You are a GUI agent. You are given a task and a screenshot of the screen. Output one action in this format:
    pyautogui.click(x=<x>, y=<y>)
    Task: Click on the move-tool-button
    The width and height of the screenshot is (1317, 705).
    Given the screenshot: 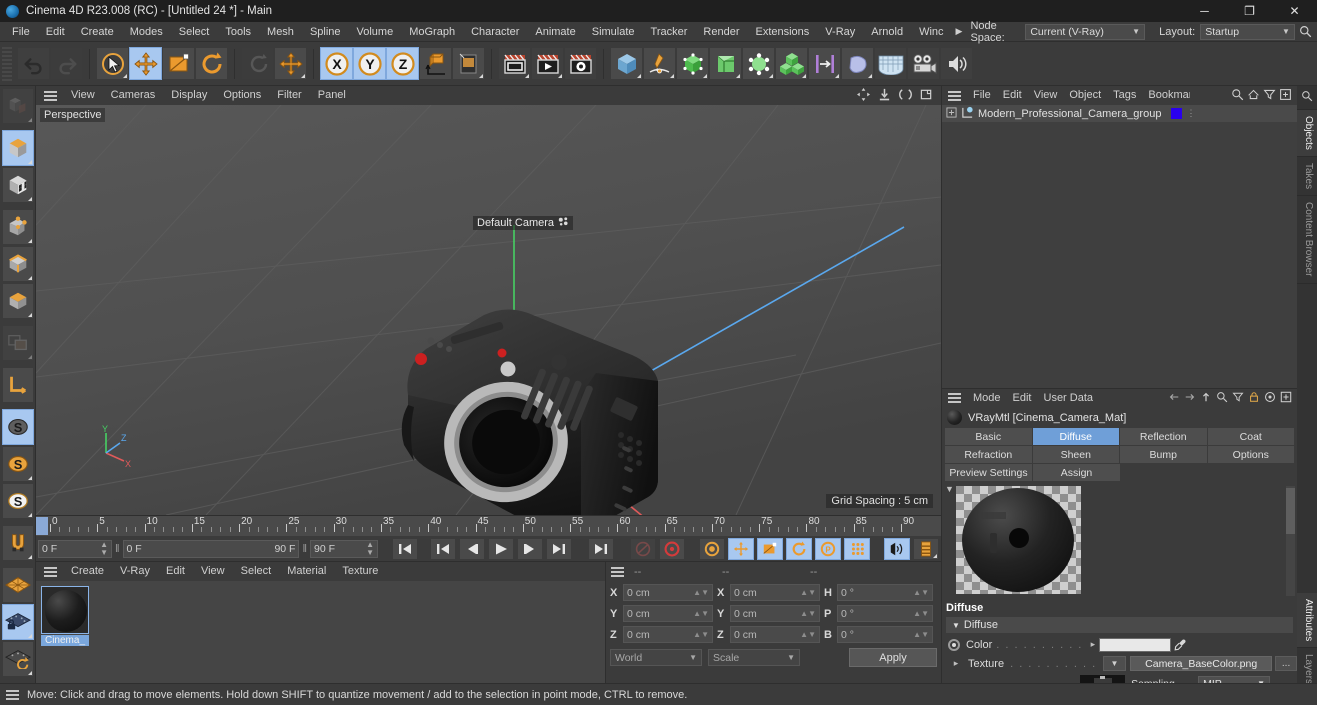 What is the action you would take?
    pyautogui.click(x=145, y=63)
    